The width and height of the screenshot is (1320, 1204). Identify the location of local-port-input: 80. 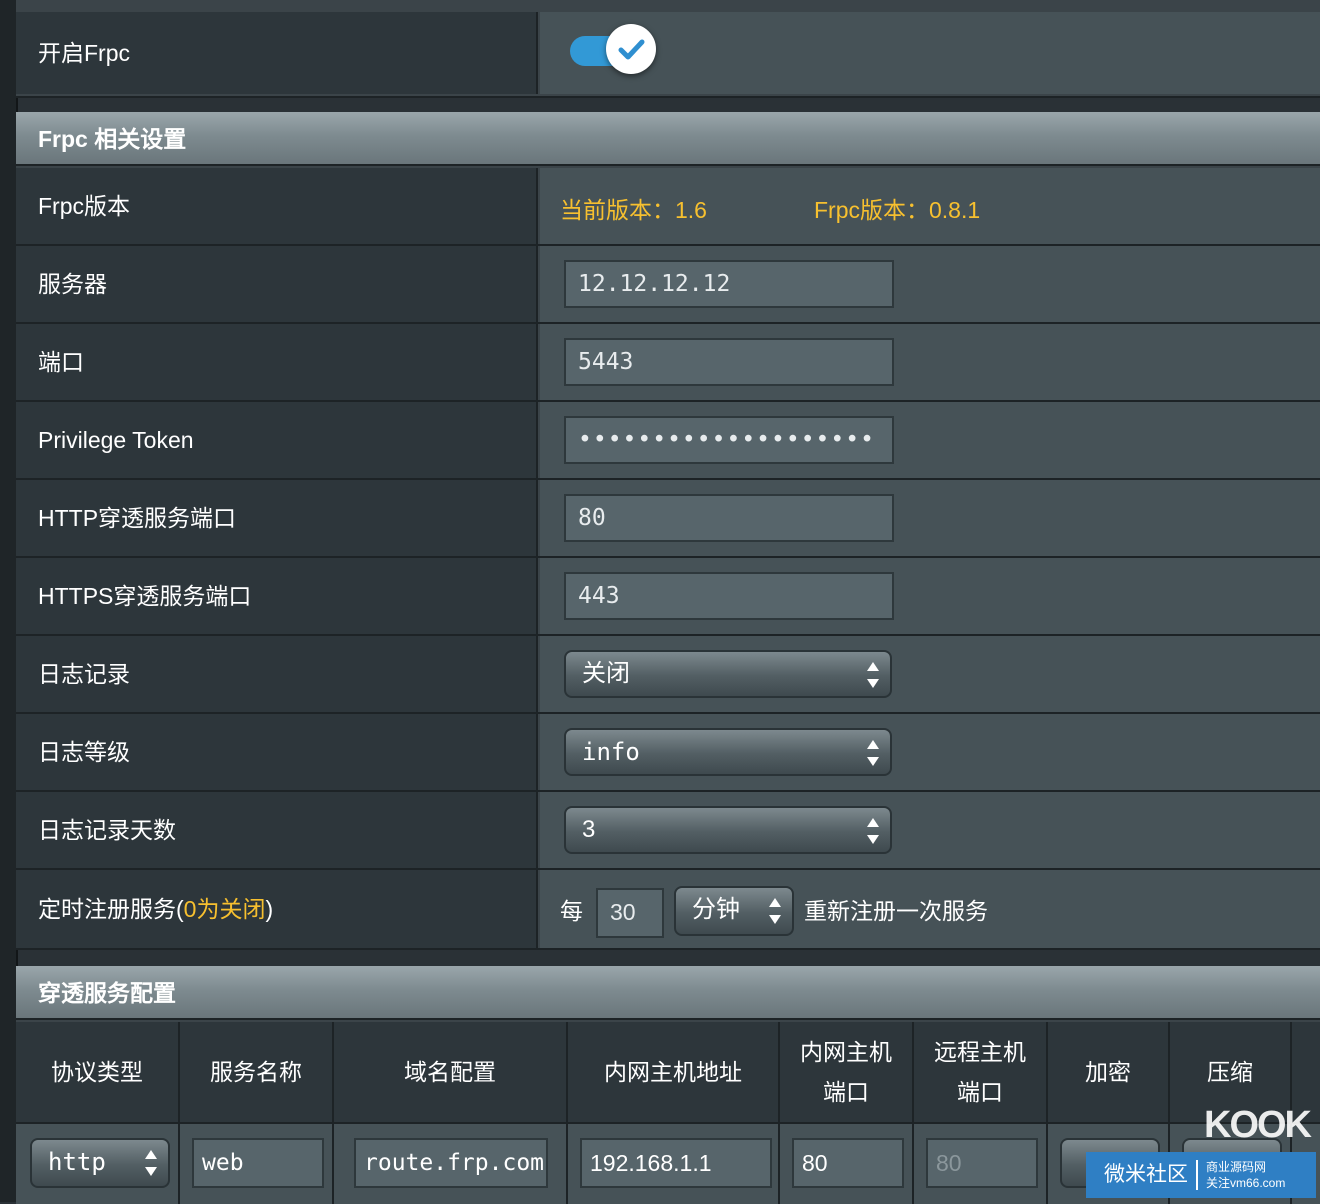
(848, 1163).